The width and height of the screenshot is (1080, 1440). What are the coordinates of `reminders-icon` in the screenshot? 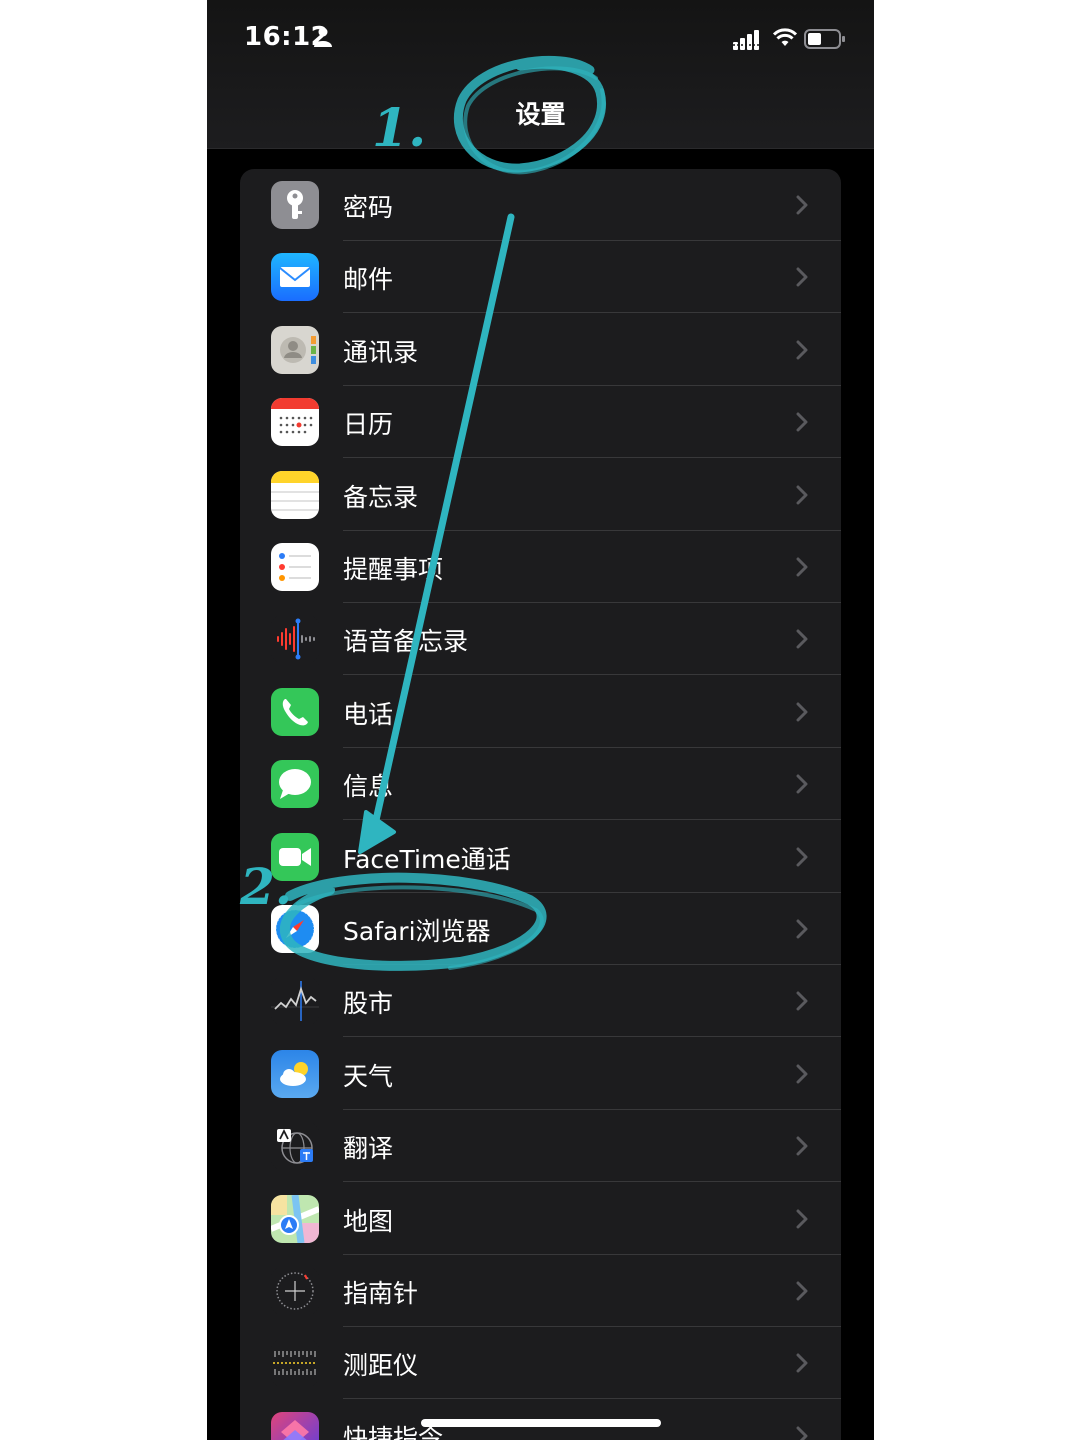 It's located at (295, 567).